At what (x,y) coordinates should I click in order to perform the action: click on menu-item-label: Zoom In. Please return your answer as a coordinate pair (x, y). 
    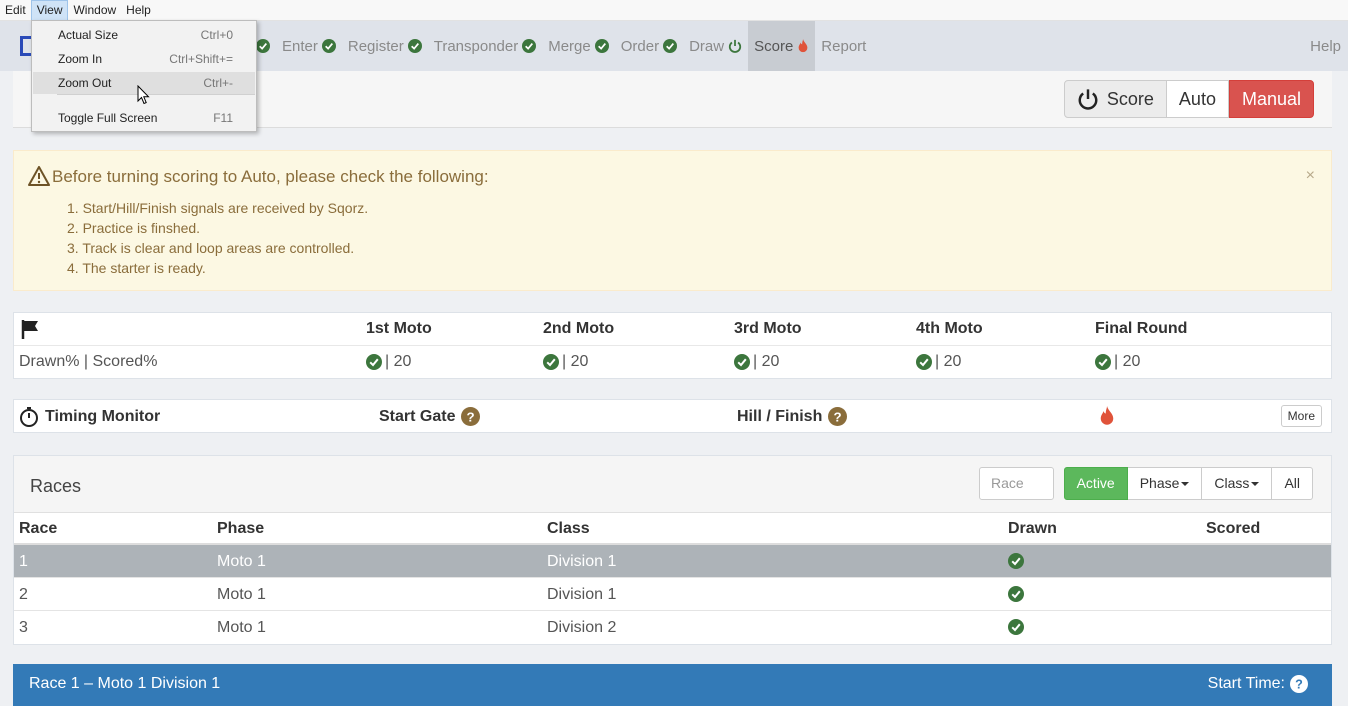
    Looking at the image, I should click on (80, 59).